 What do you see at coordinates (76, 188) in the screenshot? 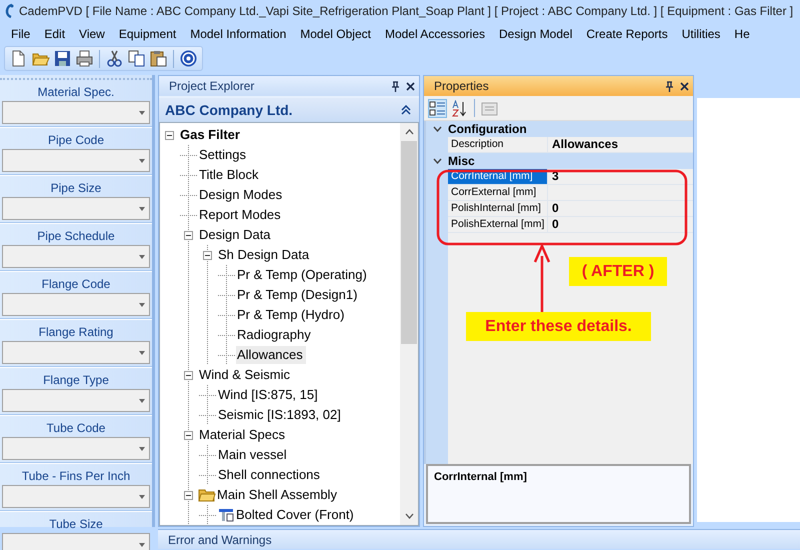
I see `field-label: Pipe Size` at bounding box center [76, 188].